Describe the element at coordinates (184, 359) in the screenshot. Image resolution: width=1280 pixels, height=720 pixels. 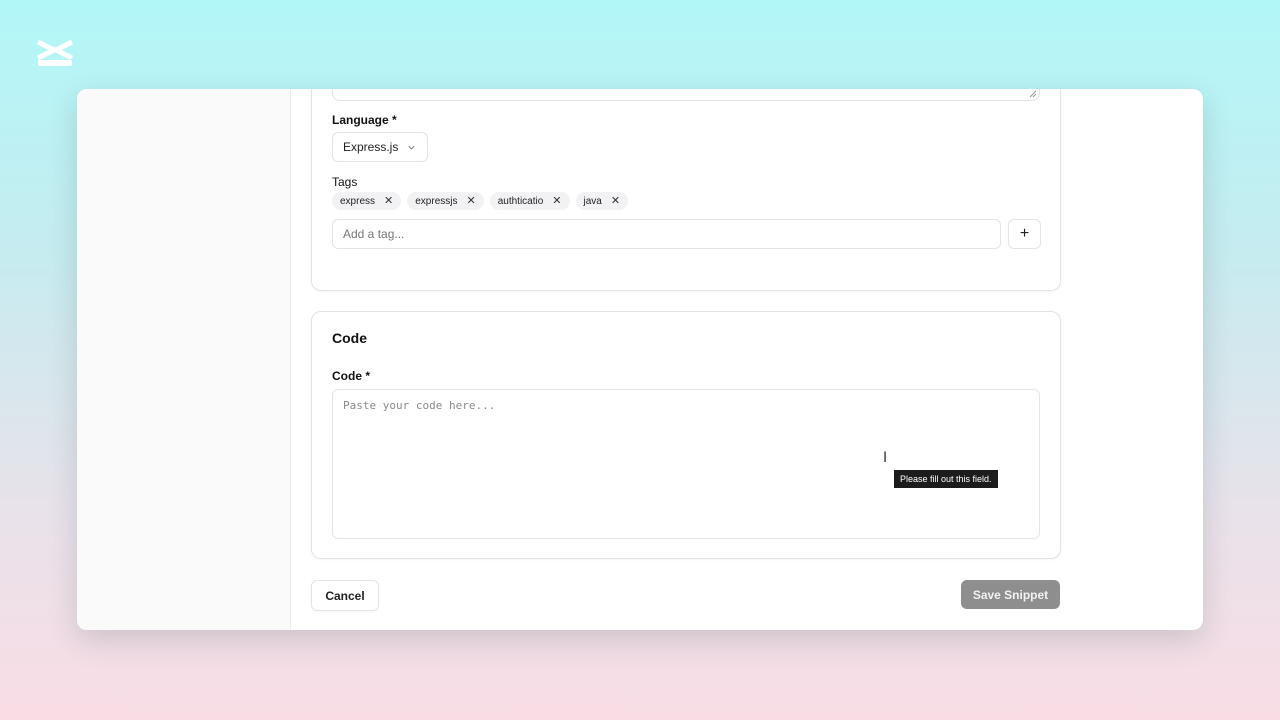
I see `sidebar` at that location.